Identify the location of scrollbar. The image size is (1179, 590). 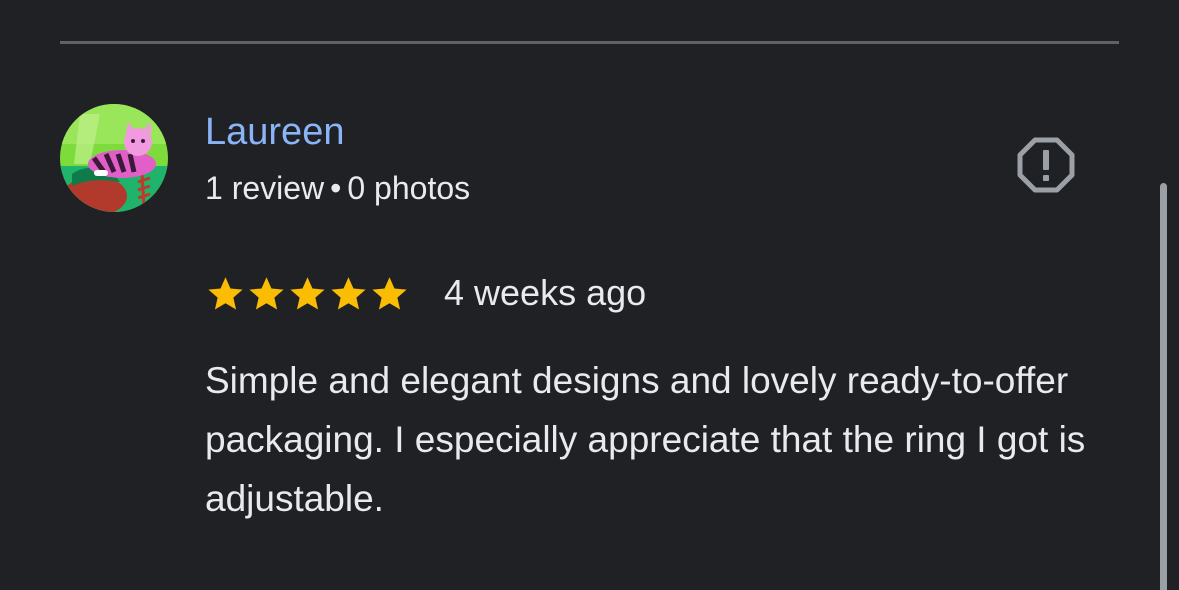
(1163, 386).